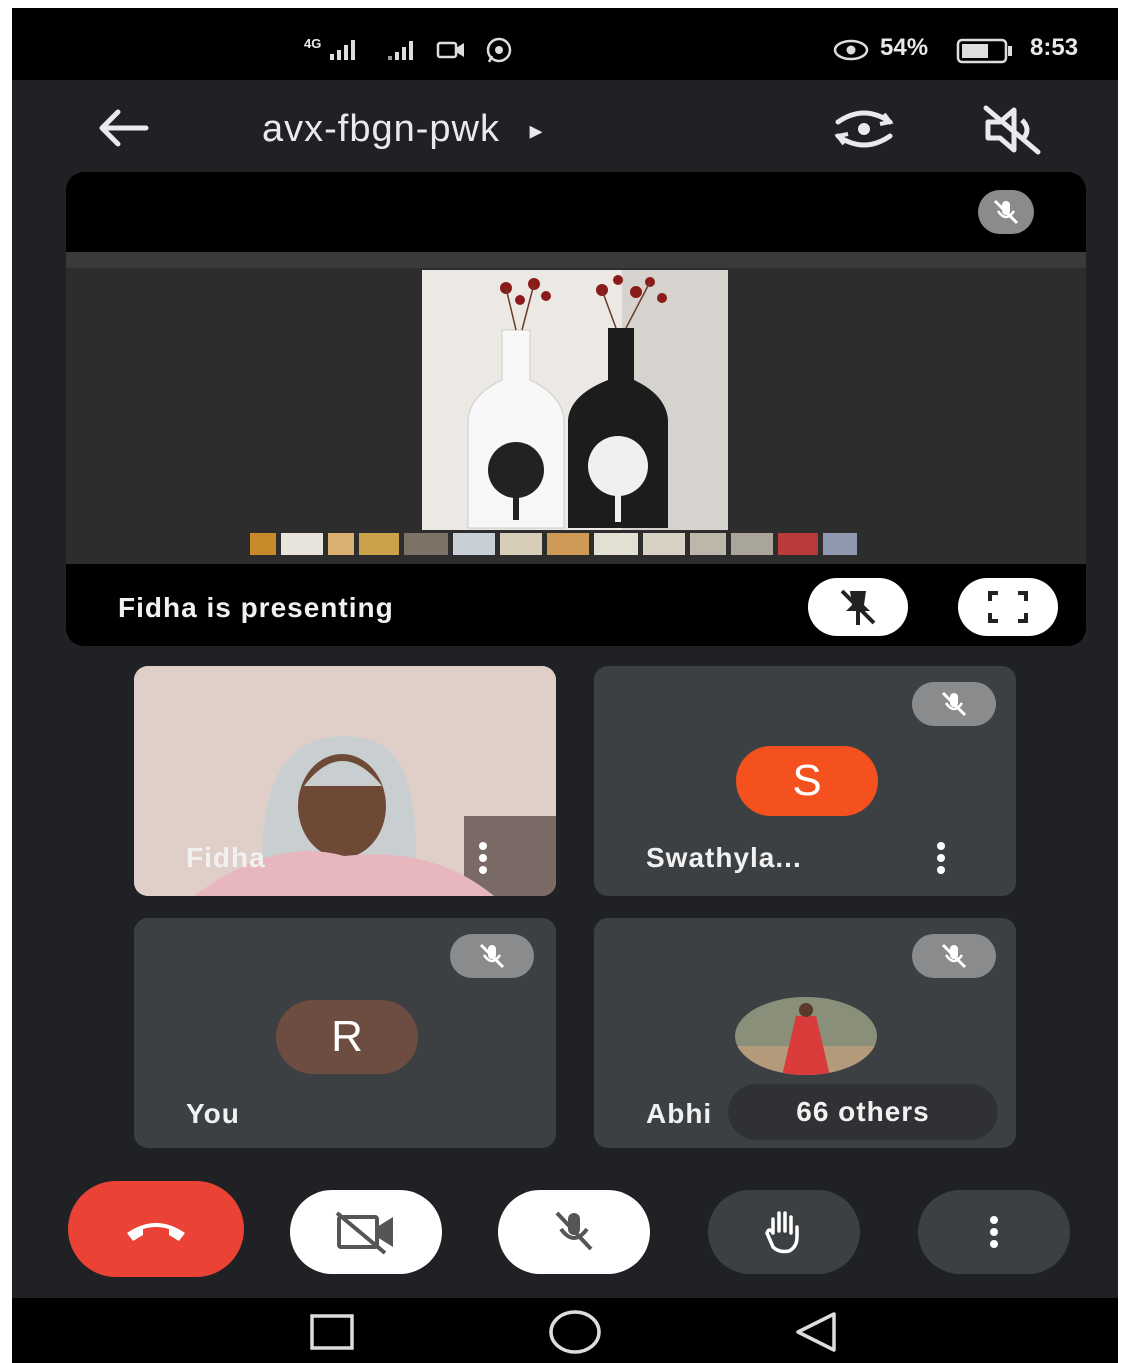 The width and height of the screenshot is (1130, 1363). What do you see at coordinates (313, 43) in the screenshot?
I see `network-type: 4G` at bounding box center [313, 43].